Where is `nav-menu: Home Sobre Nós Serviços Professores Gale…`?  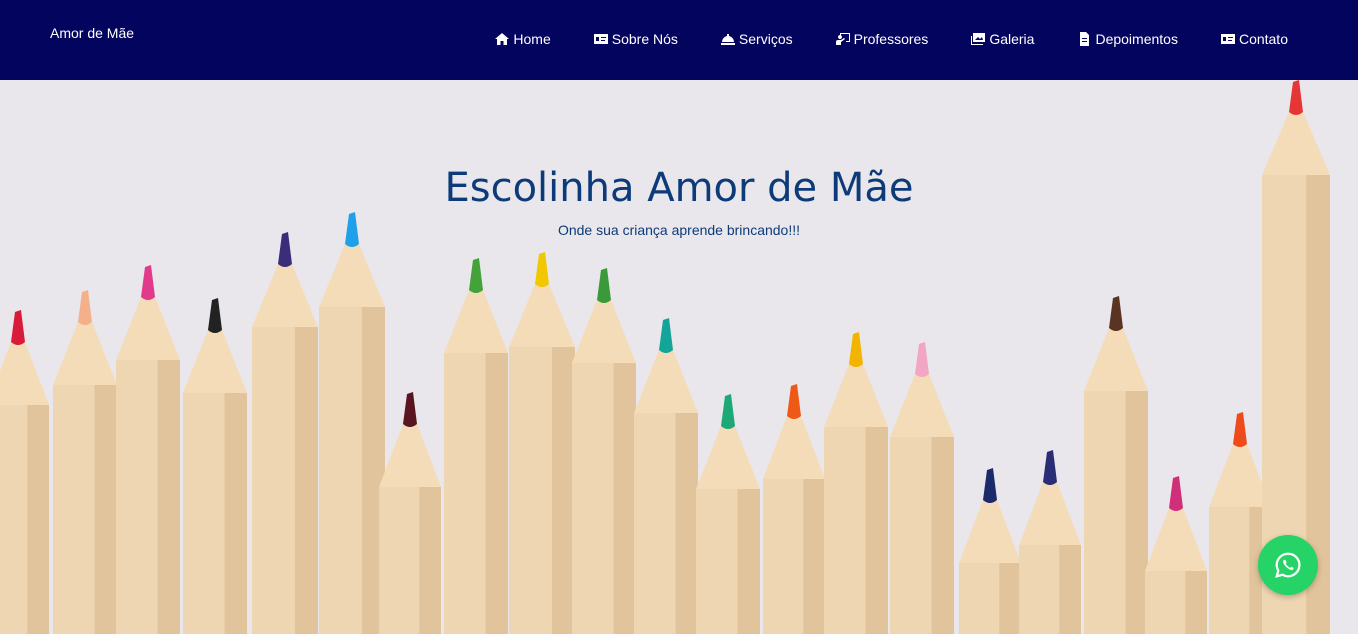
nav-menu: Home Sobre Nós Serviços Professores Gale… is located at coordinates (891, 39).